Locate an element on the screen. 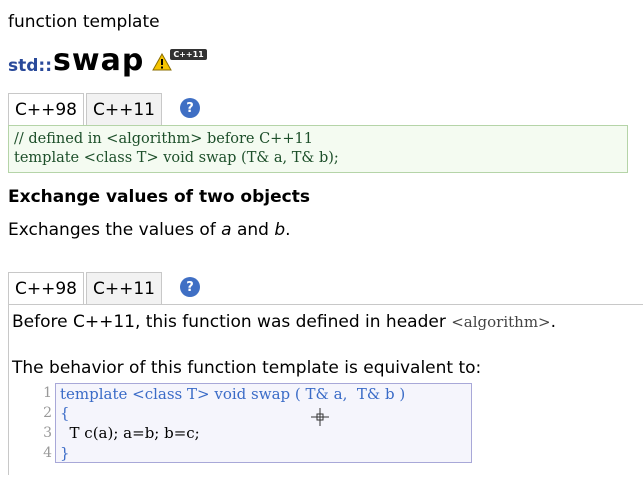 Image resolution: width=643 pixels, height=484 pixels. version-tabs-top: C++98 C++11 ? is located at coordinates (104, 109).